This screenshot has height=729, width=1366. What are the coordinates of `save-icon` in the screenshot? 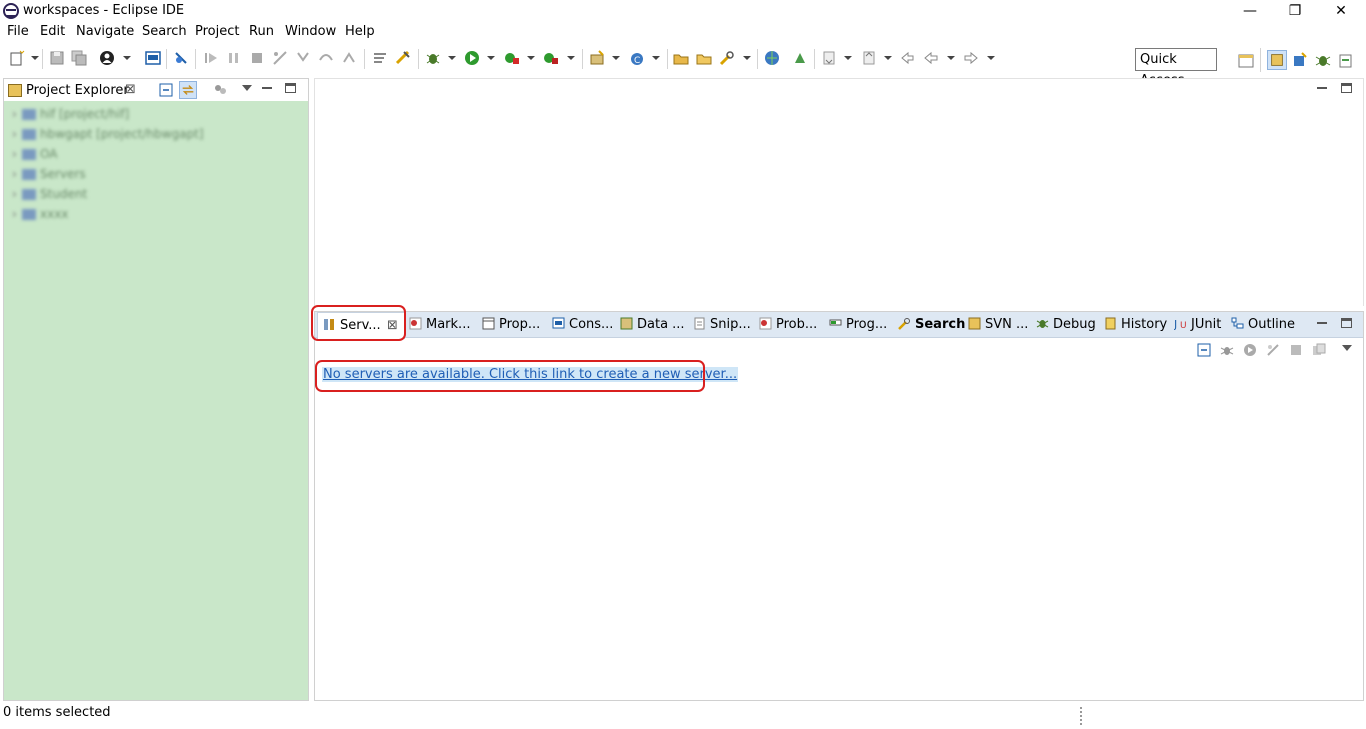 It's located at (57, 58).